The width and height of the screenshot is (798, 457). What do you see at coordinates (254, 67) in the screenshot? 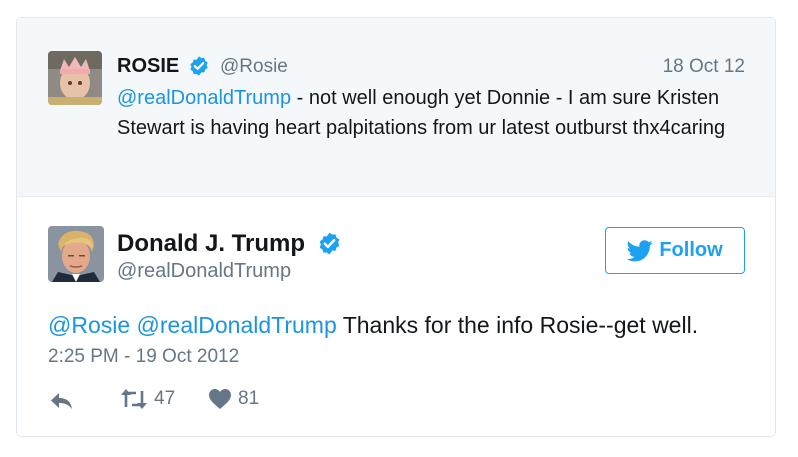
I see `quoted-author-handle: @Rosie` at bounding box center [254, 67].